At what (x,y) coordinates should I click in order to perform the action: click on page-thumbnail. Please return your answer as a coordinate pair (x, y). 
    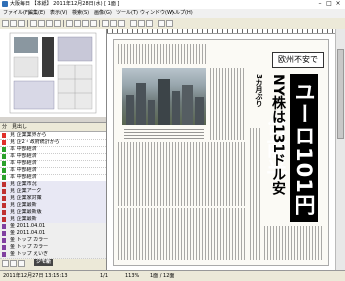
    Looking at the image, I should click on (53, 73).